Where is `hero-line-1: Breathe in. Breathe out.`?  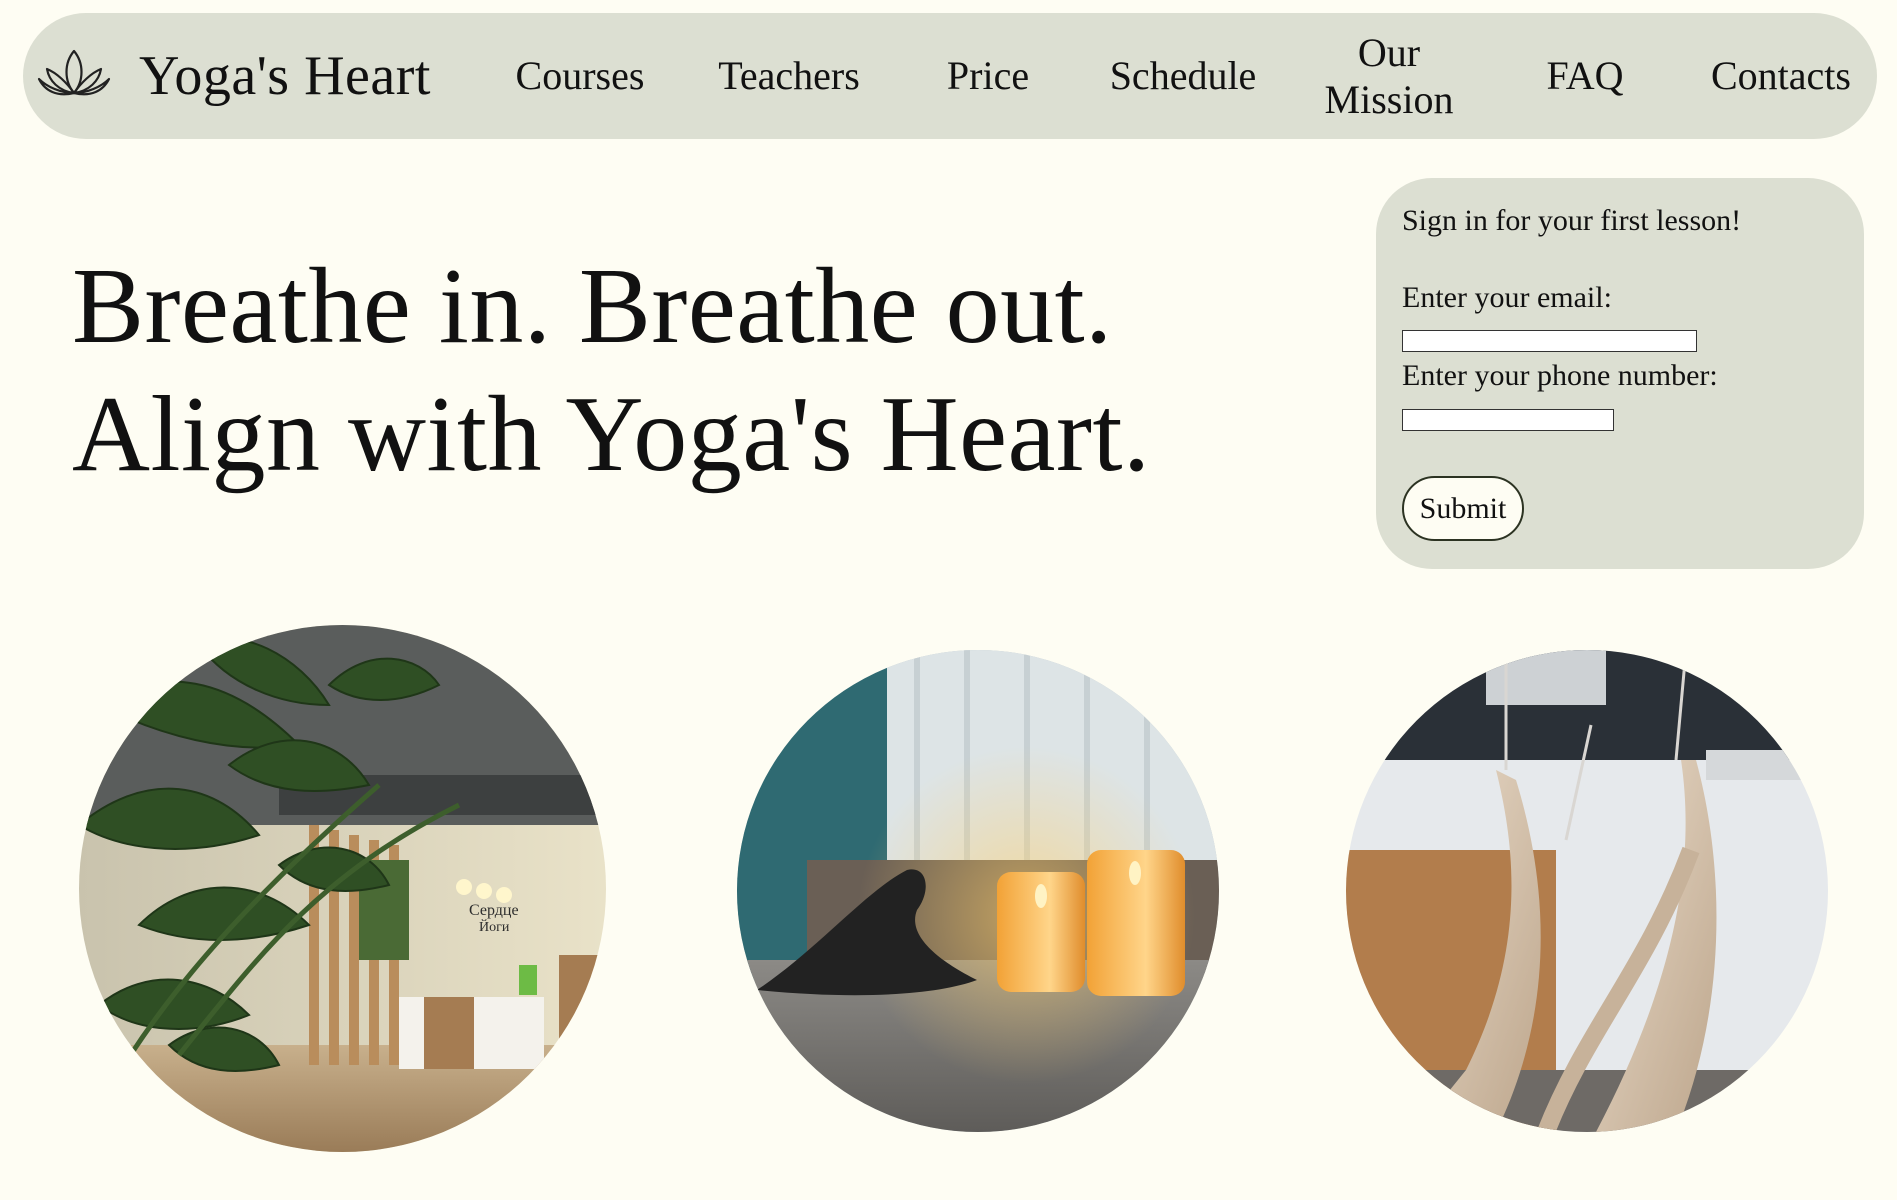 hero-line-1: Breathe in. Breathe out. is located at coordinates (592, 306).